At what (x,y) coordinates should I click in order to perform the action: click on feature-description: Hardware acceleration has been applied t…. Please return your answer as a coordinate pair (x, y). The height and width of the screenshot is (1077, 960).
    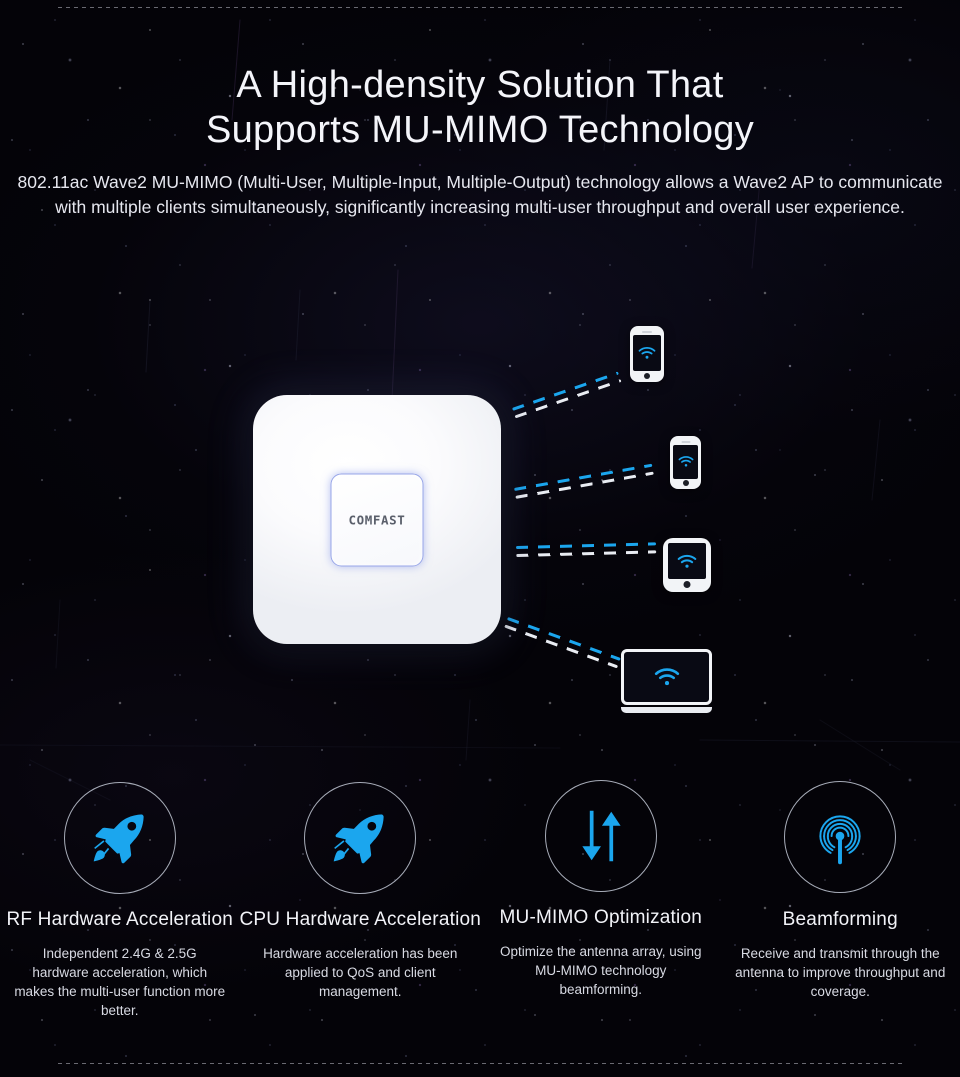
    Looking at the image, I should click on (360, 972).